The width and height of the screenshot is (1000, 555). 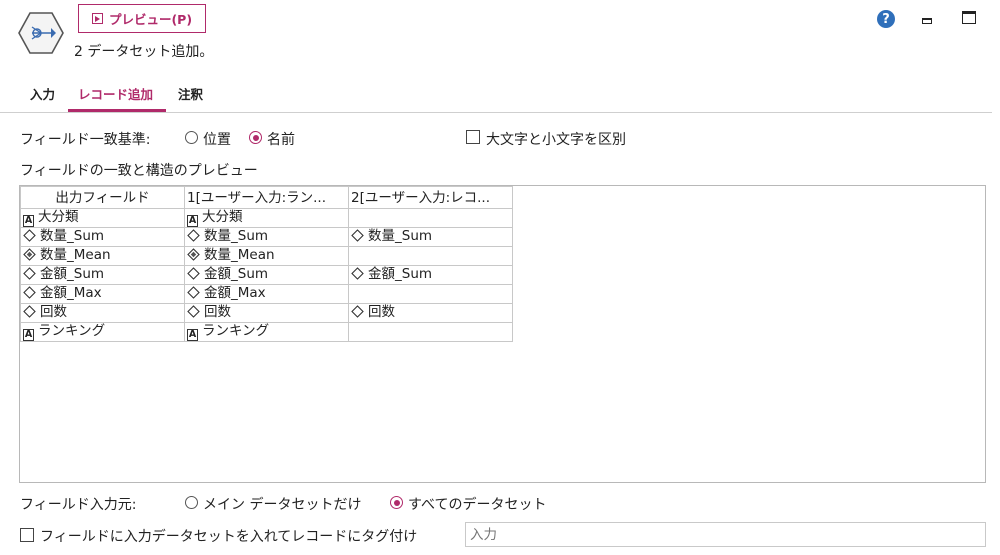 I want to click on main-dataset-only-radio, so click(x=191, y=502).